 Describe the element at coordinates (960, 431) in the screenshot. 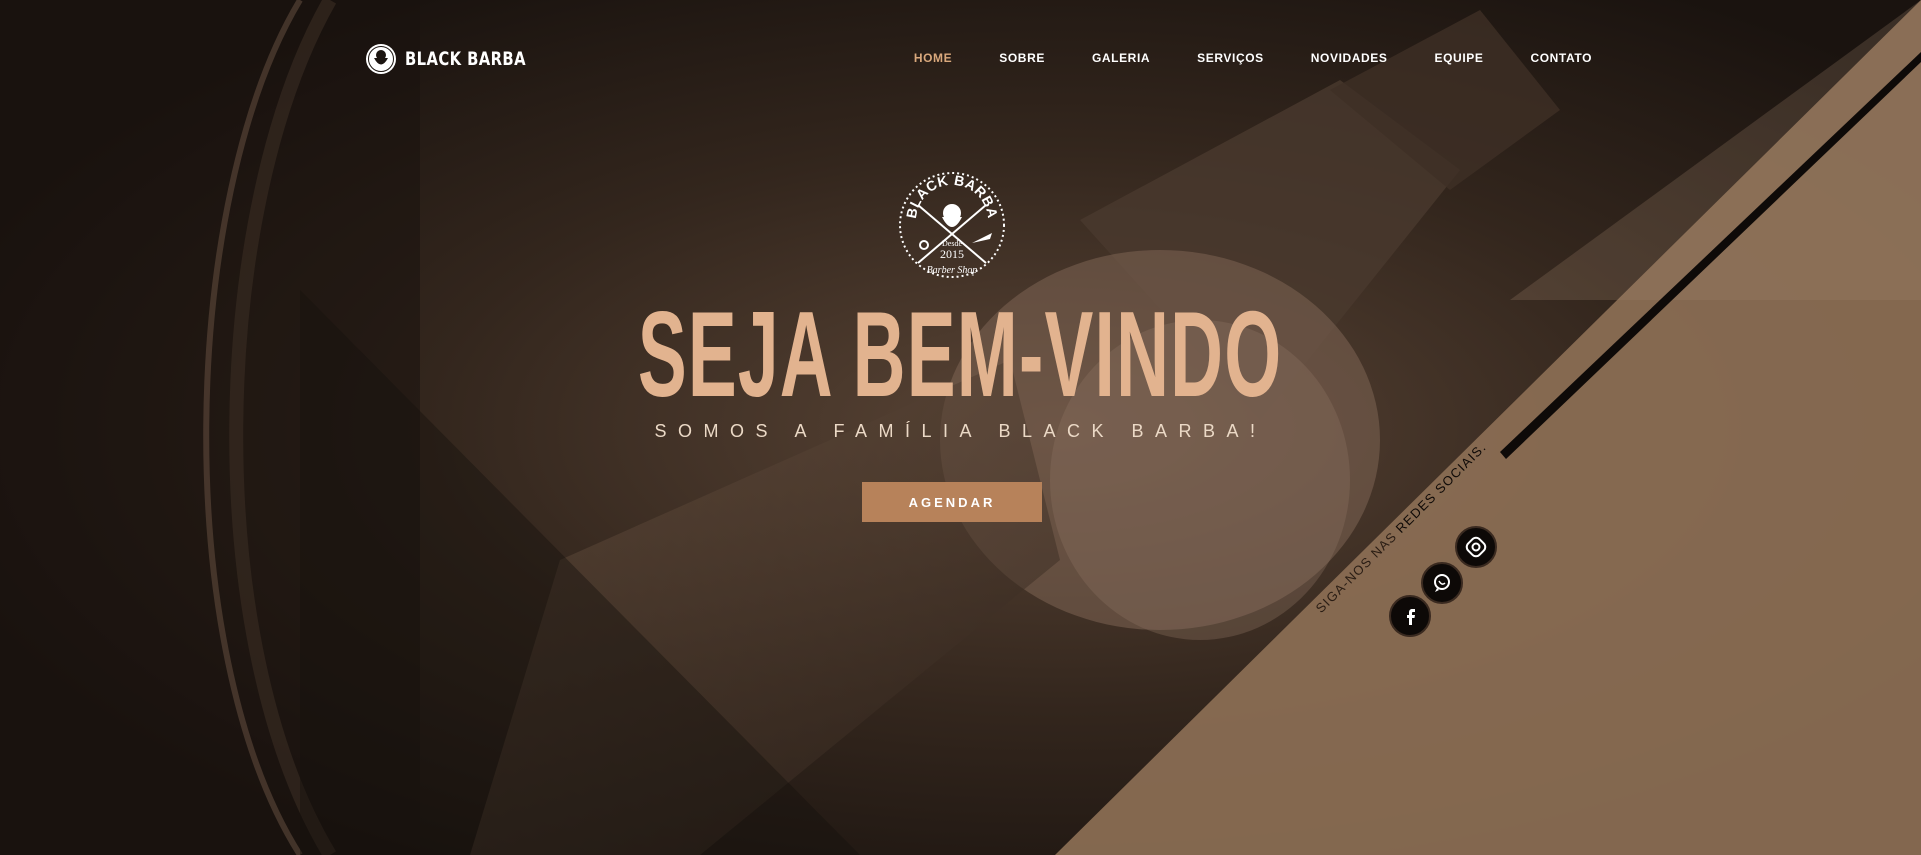

I see `hero-subtitle: SOMOS A FAMÍLIA BLACK BARBA!` at that location.